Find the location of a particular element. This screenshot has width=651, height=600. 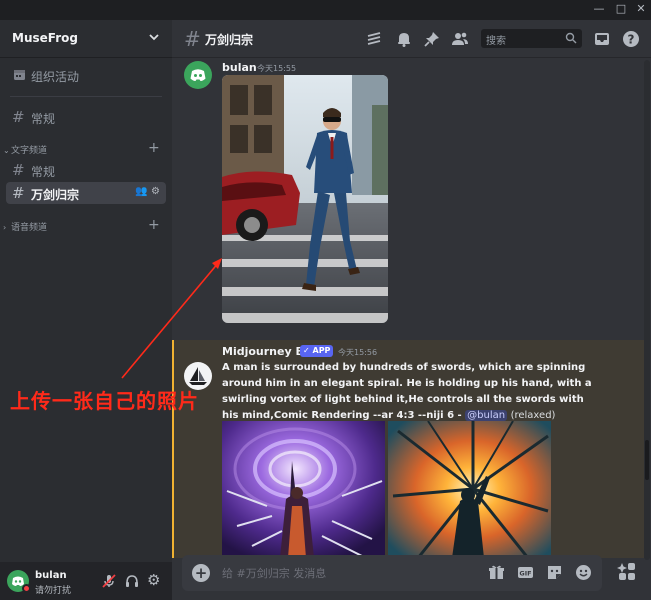

app-badge: ✓ APP is located at coordinates (317, 351).